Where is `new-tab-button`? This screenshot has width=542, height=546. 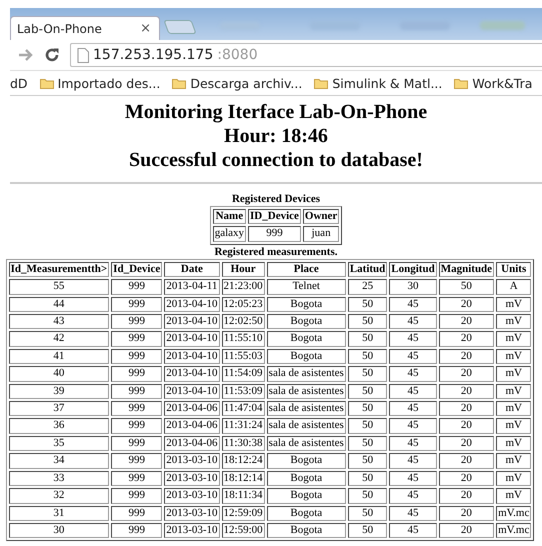
new-tab-button is located at coordinates (180, 27).